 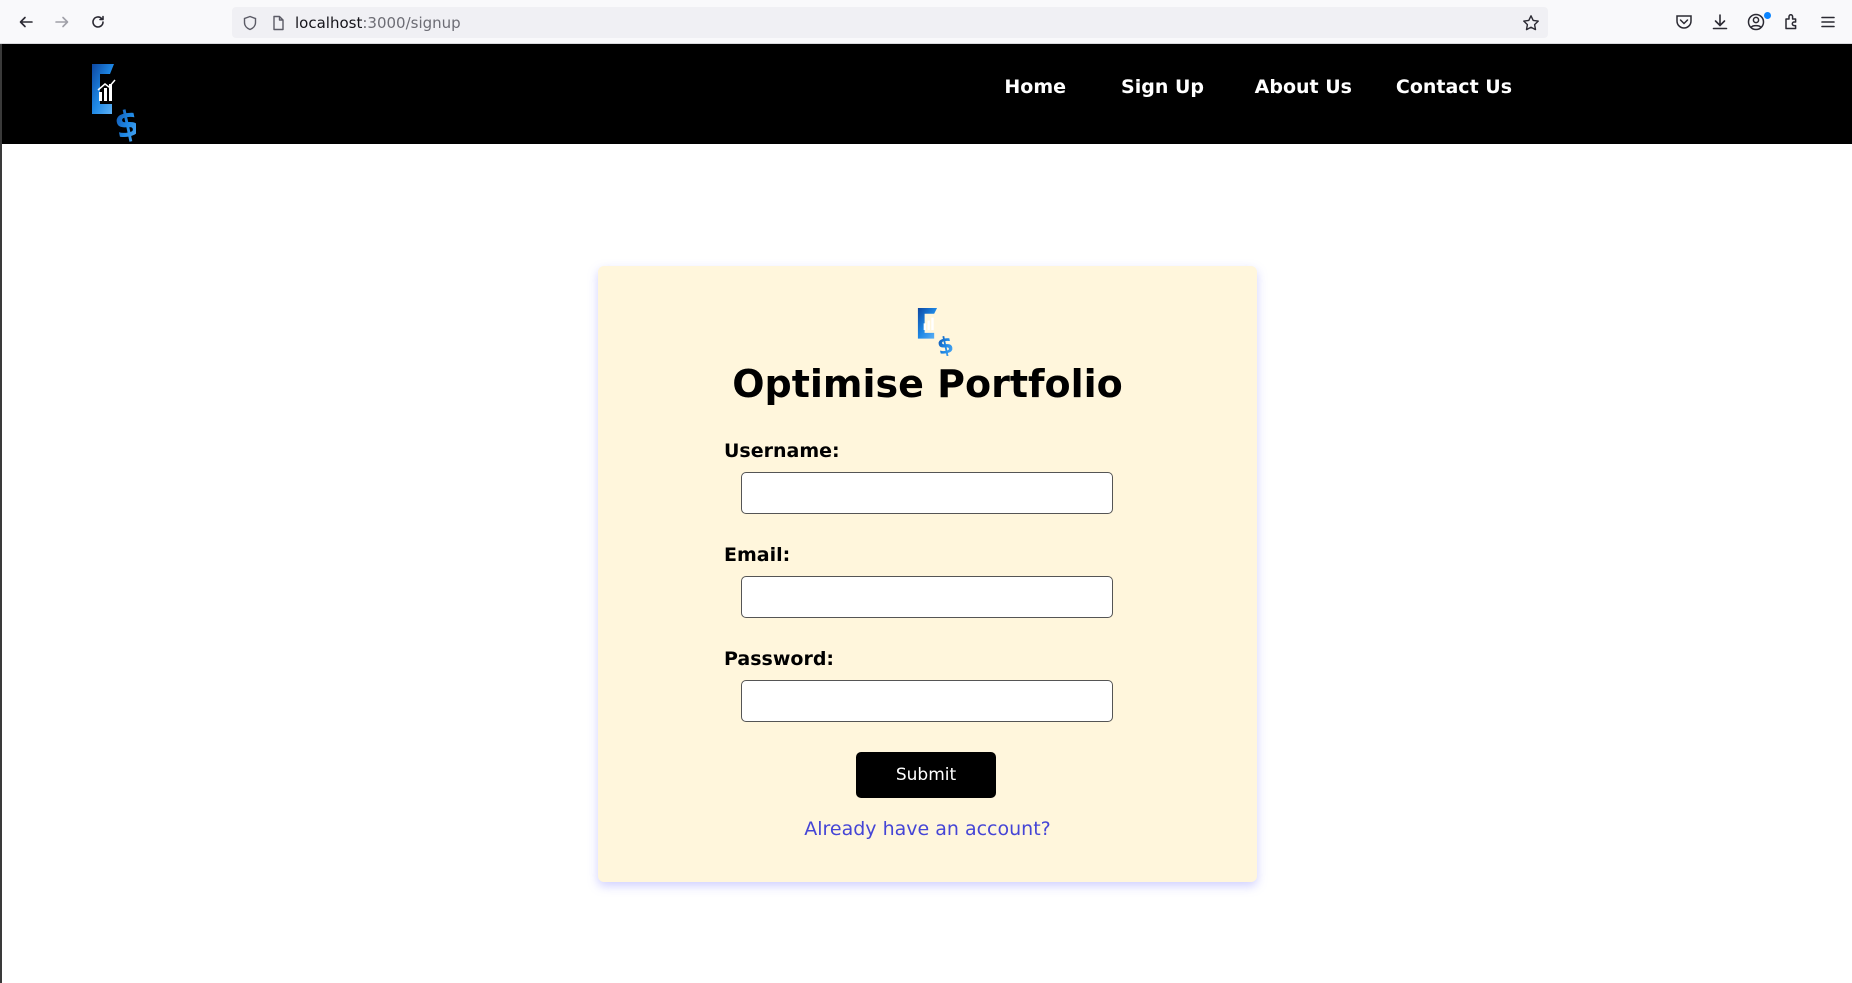 I want to click on nav-about-us: About Us, so click(x=1303, y=87).